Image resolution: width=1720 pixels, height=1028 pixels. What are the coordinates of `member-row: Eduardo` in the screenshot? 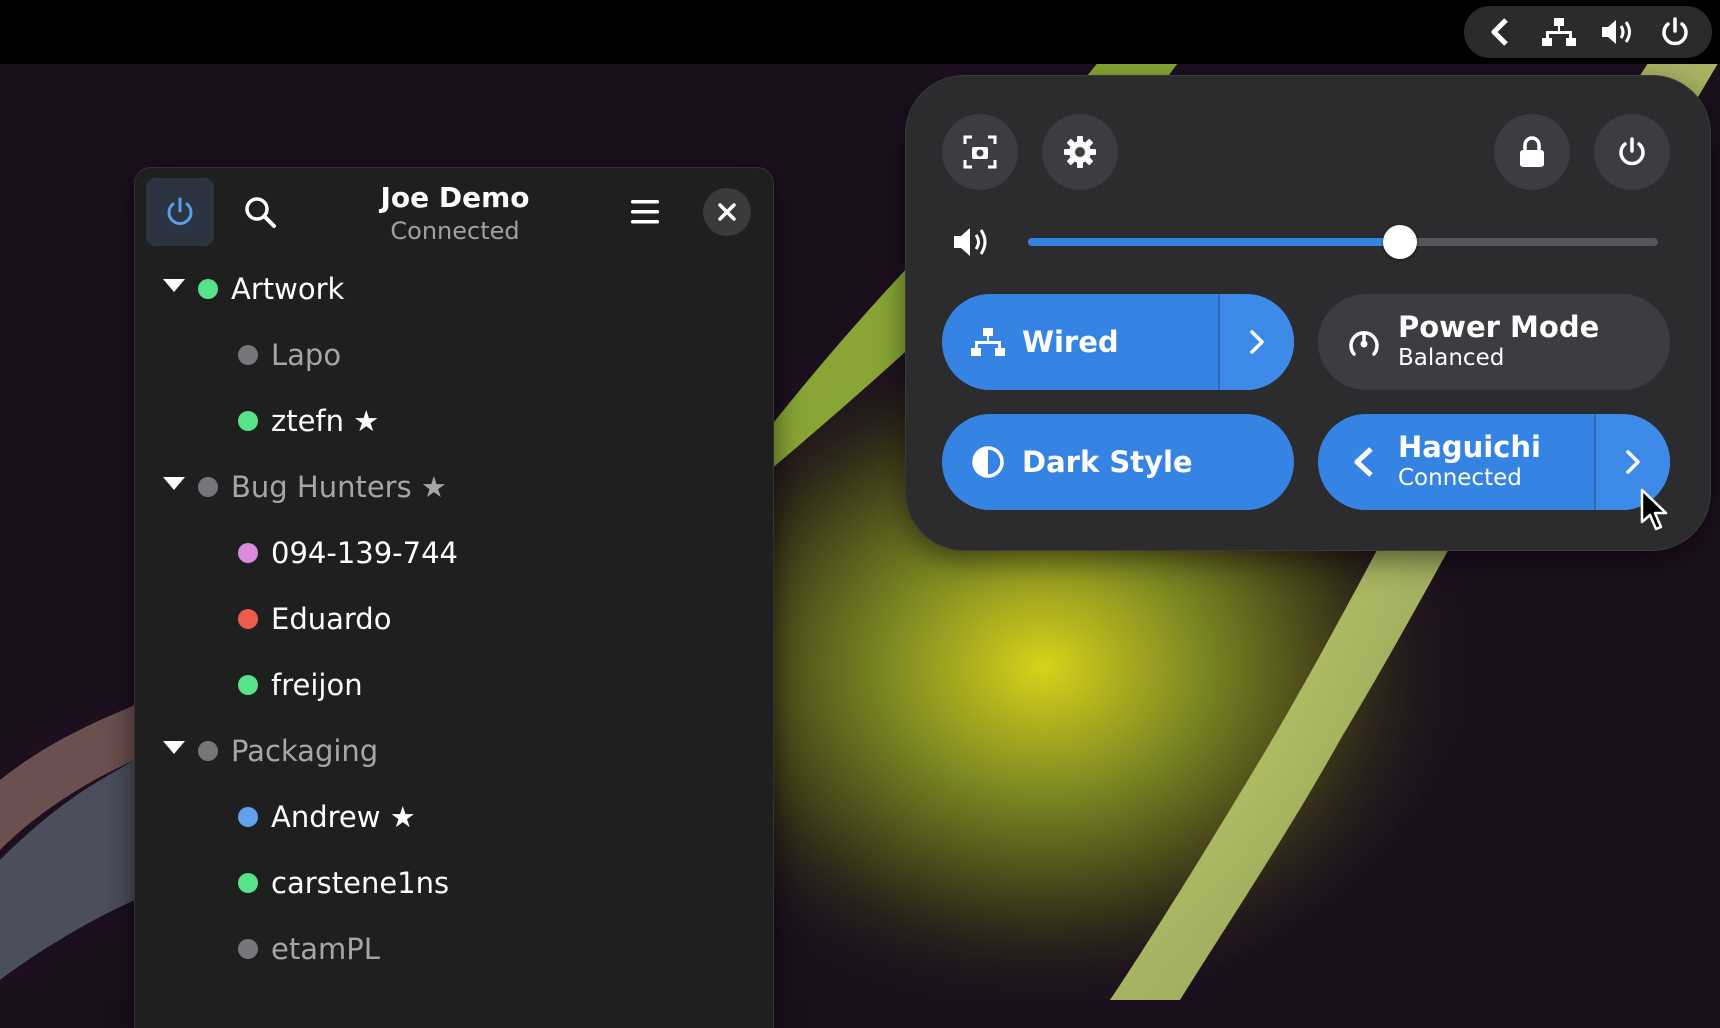 It's located at (454, 619).